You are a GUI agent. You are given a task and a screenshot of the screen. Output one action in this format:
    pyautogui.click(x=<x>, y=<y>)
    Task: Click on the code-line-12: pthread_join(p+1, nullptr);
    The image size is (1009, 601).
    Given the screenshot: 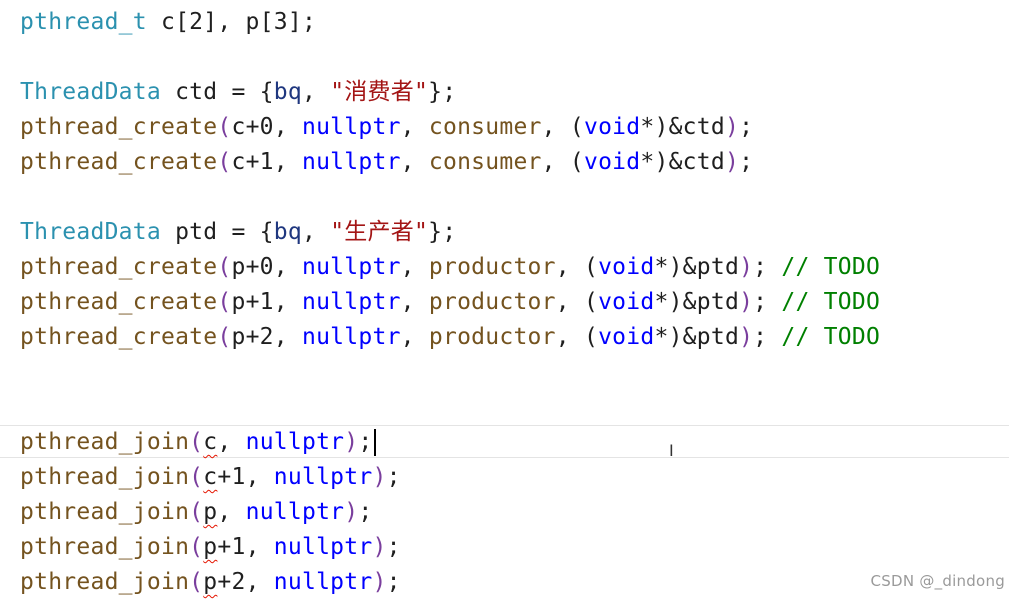 What is the action you would take?
    pyautogui.click(x=210, y=547)
    